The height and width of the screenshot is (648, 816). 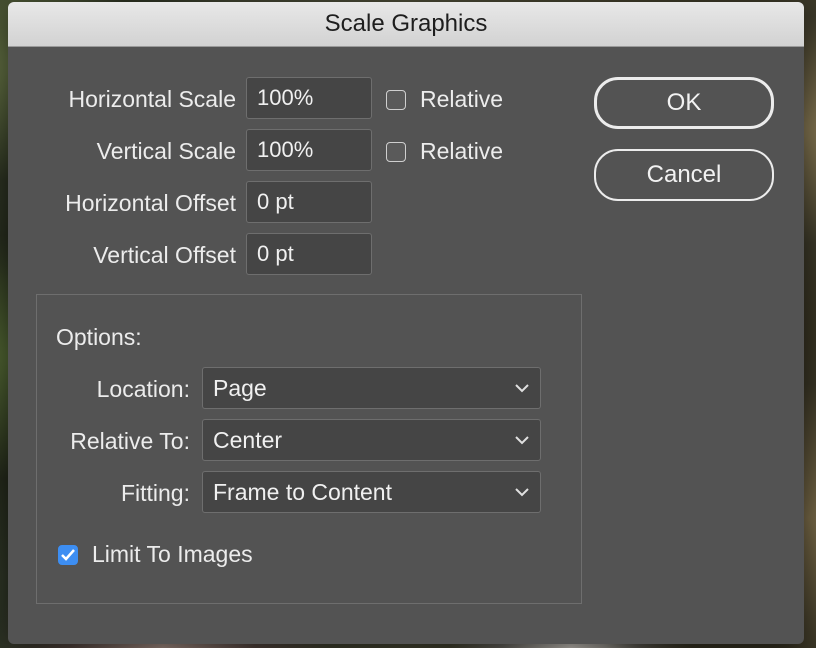 I want to click on horizontal-offset-input: 0 pt, so click(x=309, y=202).